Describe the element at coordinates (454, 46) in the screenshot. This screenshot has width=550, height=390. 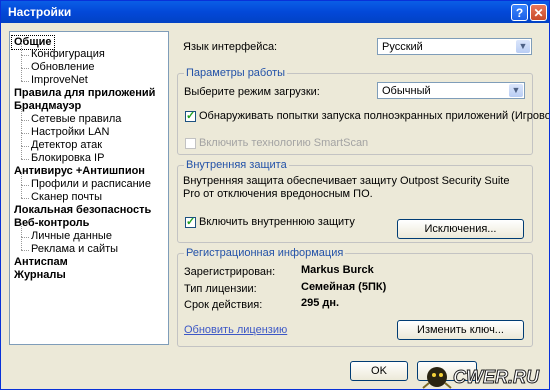
I see `language-select: Русский ▼` at that location.